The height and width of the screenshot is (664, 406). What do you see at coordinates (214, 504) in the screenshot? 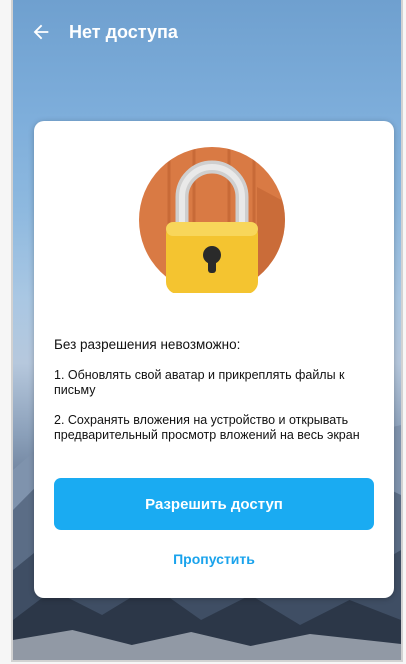
I see `allow-access-button: Разрешить доступ` at bounding box center [214, 504].